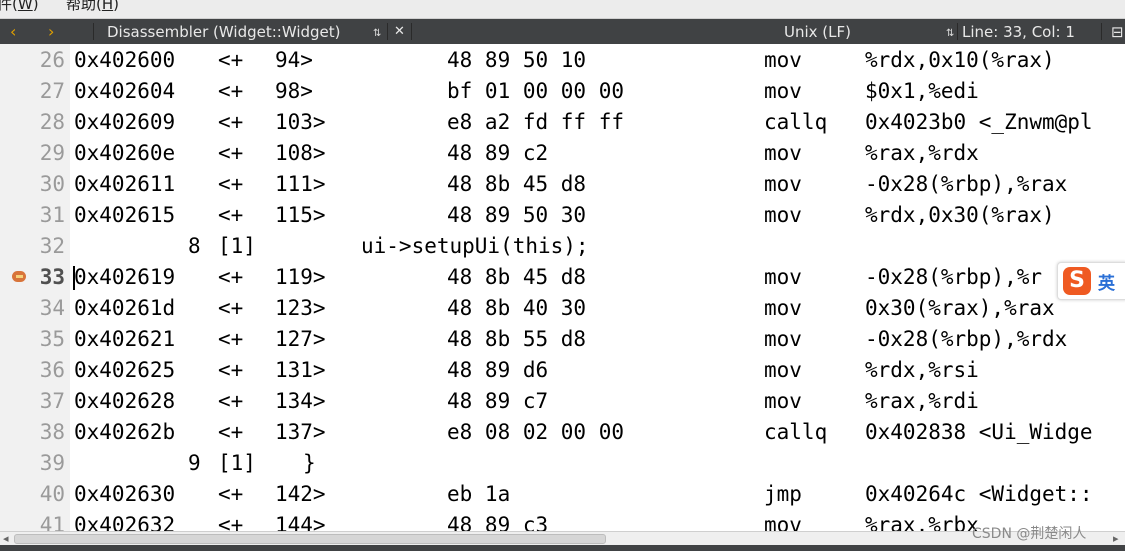  I want to click on offset-value: 137>, so click(300, 432).